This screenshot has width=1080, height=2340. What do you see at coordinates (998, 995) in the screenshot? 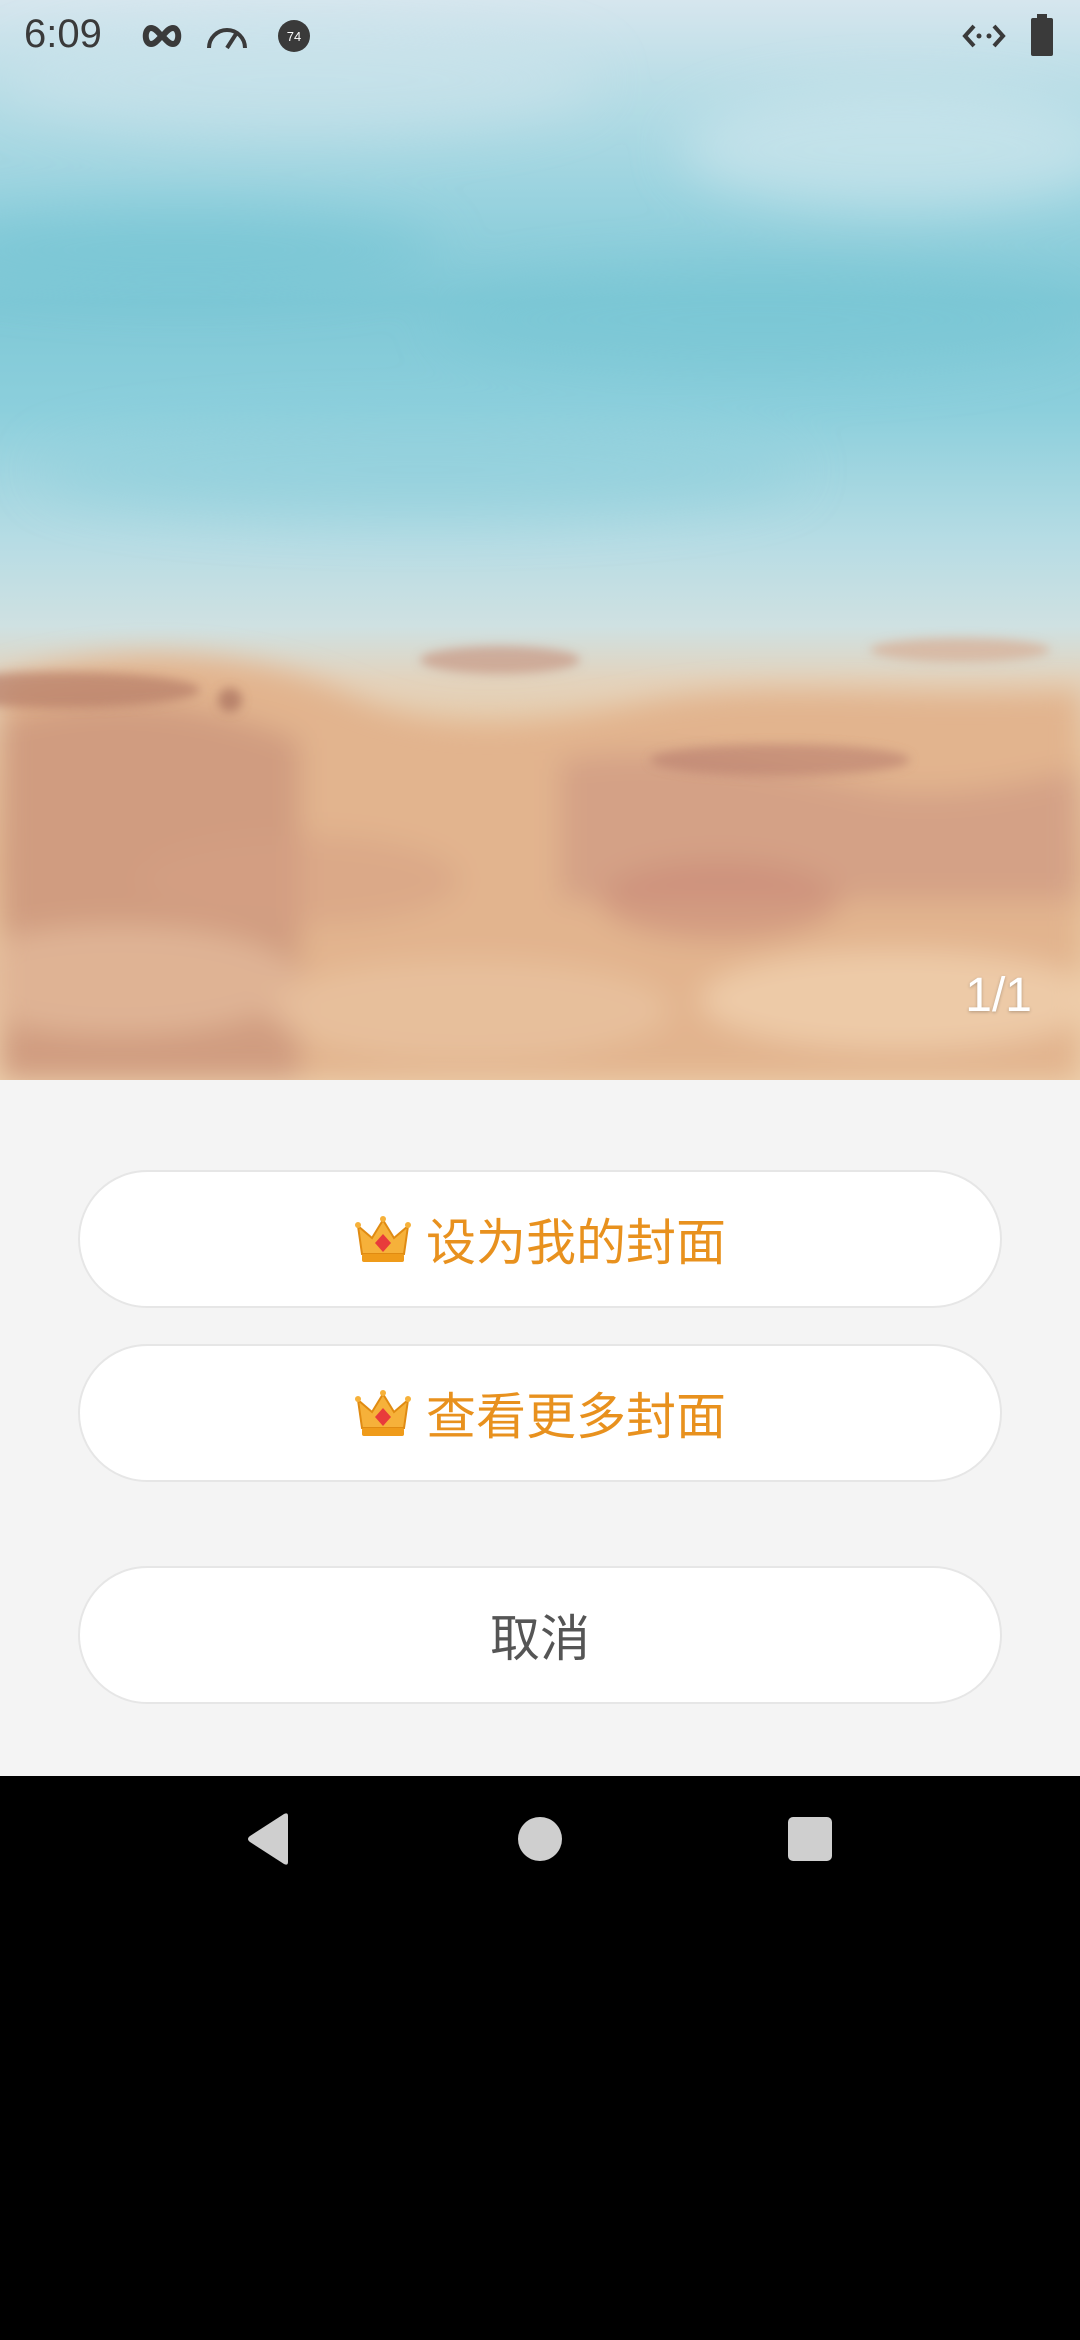
I see `image-counter: 1/1` at bounding box center [998, 995].